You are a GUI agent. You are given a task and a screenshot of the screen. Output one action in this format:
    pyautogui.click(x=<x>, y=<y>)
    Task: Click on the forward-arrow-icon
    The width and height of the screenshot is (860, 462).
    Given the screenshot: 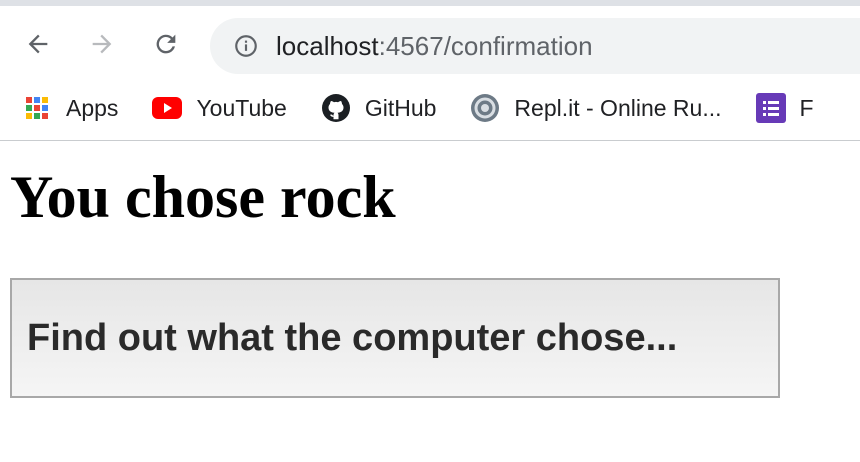 What is the action you would take?
    pyautogui.click(x=102, y=44)
    